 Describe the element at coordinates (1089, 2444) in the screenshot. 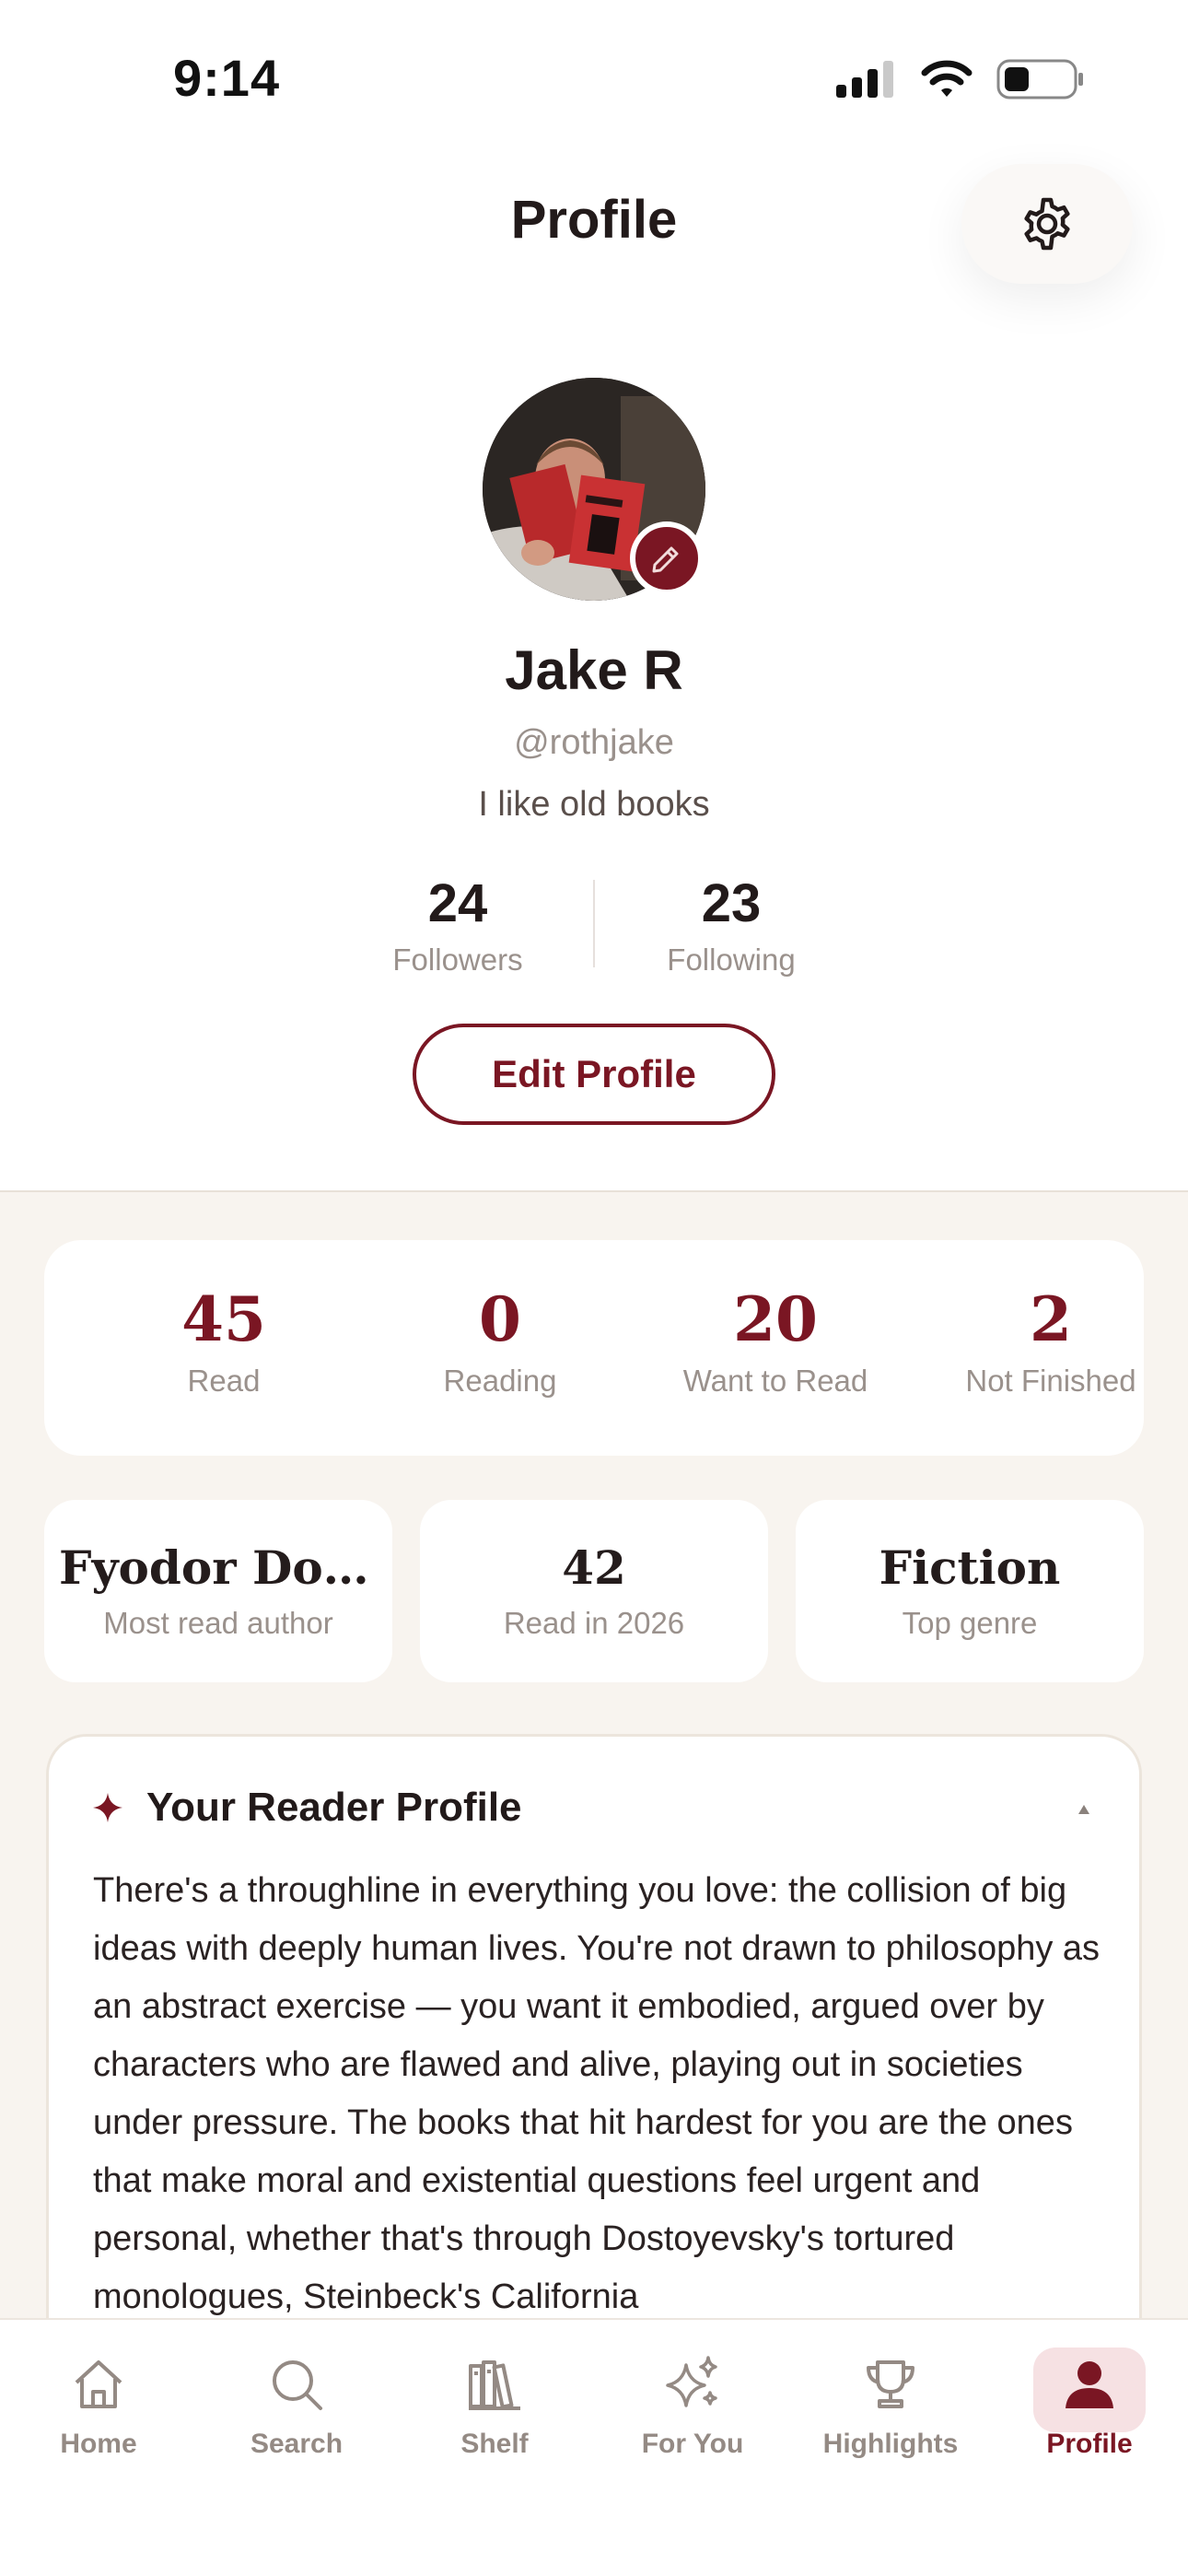

I see `tab-profile-label: Profile` at that location.